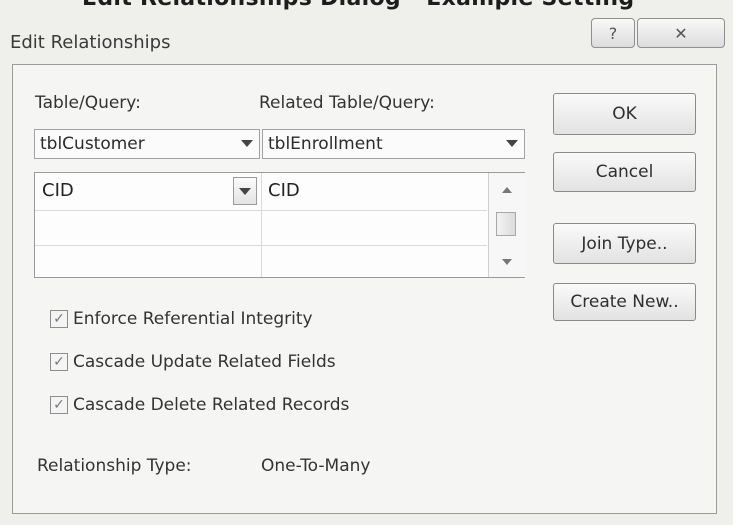 The height and width of the screenshot is (525, 733). What do you see at coordinates (147, 144) in the screenshot?
I see `table-query-select: tblCustomer` at bounding box center [147, 144].